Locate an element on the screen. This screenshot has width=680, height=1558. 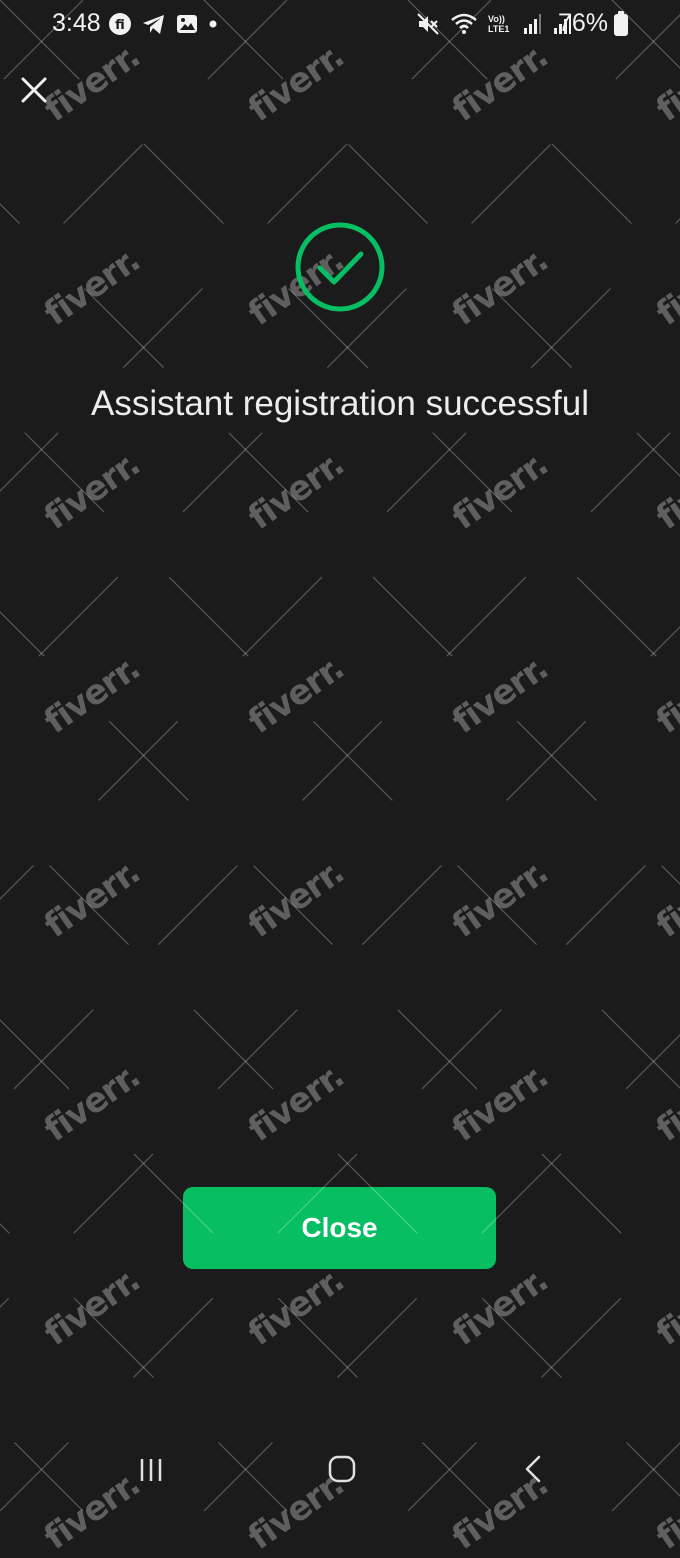
back-icon is located at coordinates (533, 1469).